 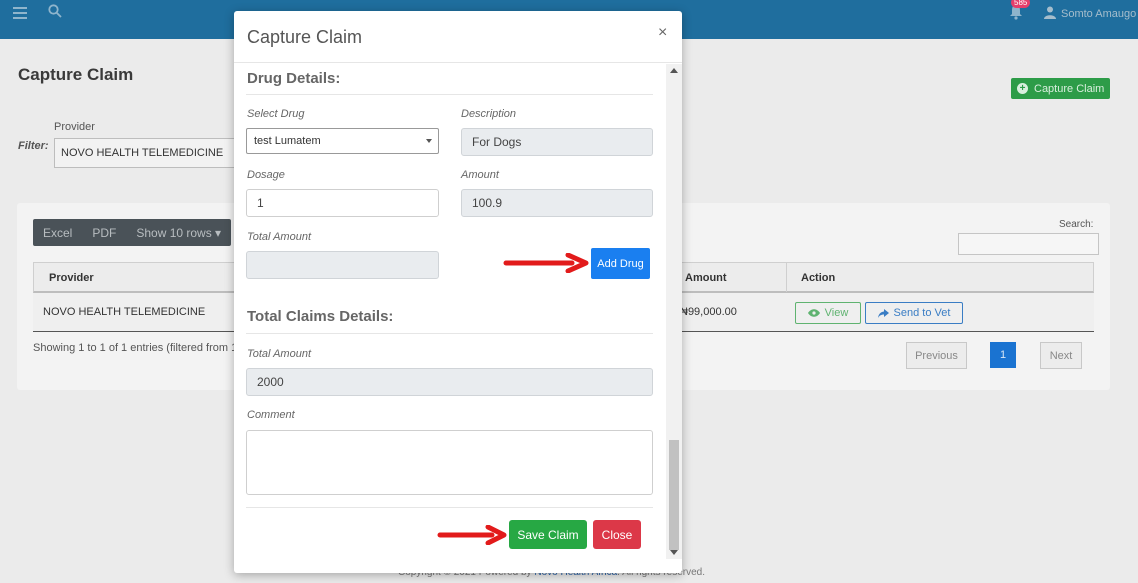 I want to click on pagination-page-1: 1, so click(x=1003, y=355).